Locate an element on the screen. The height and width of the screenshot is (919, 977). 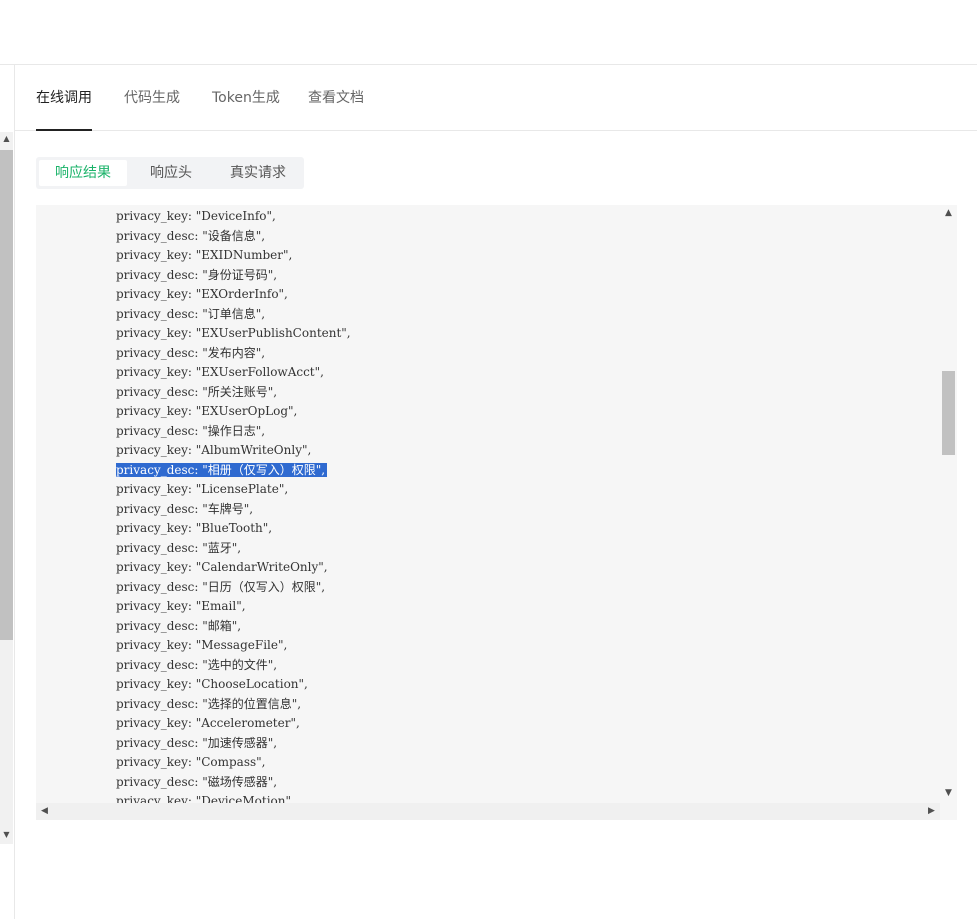
main-tab-bar: 在线调用 代码生成 Token生成 查看文档 is located at coordinates (496, 98).